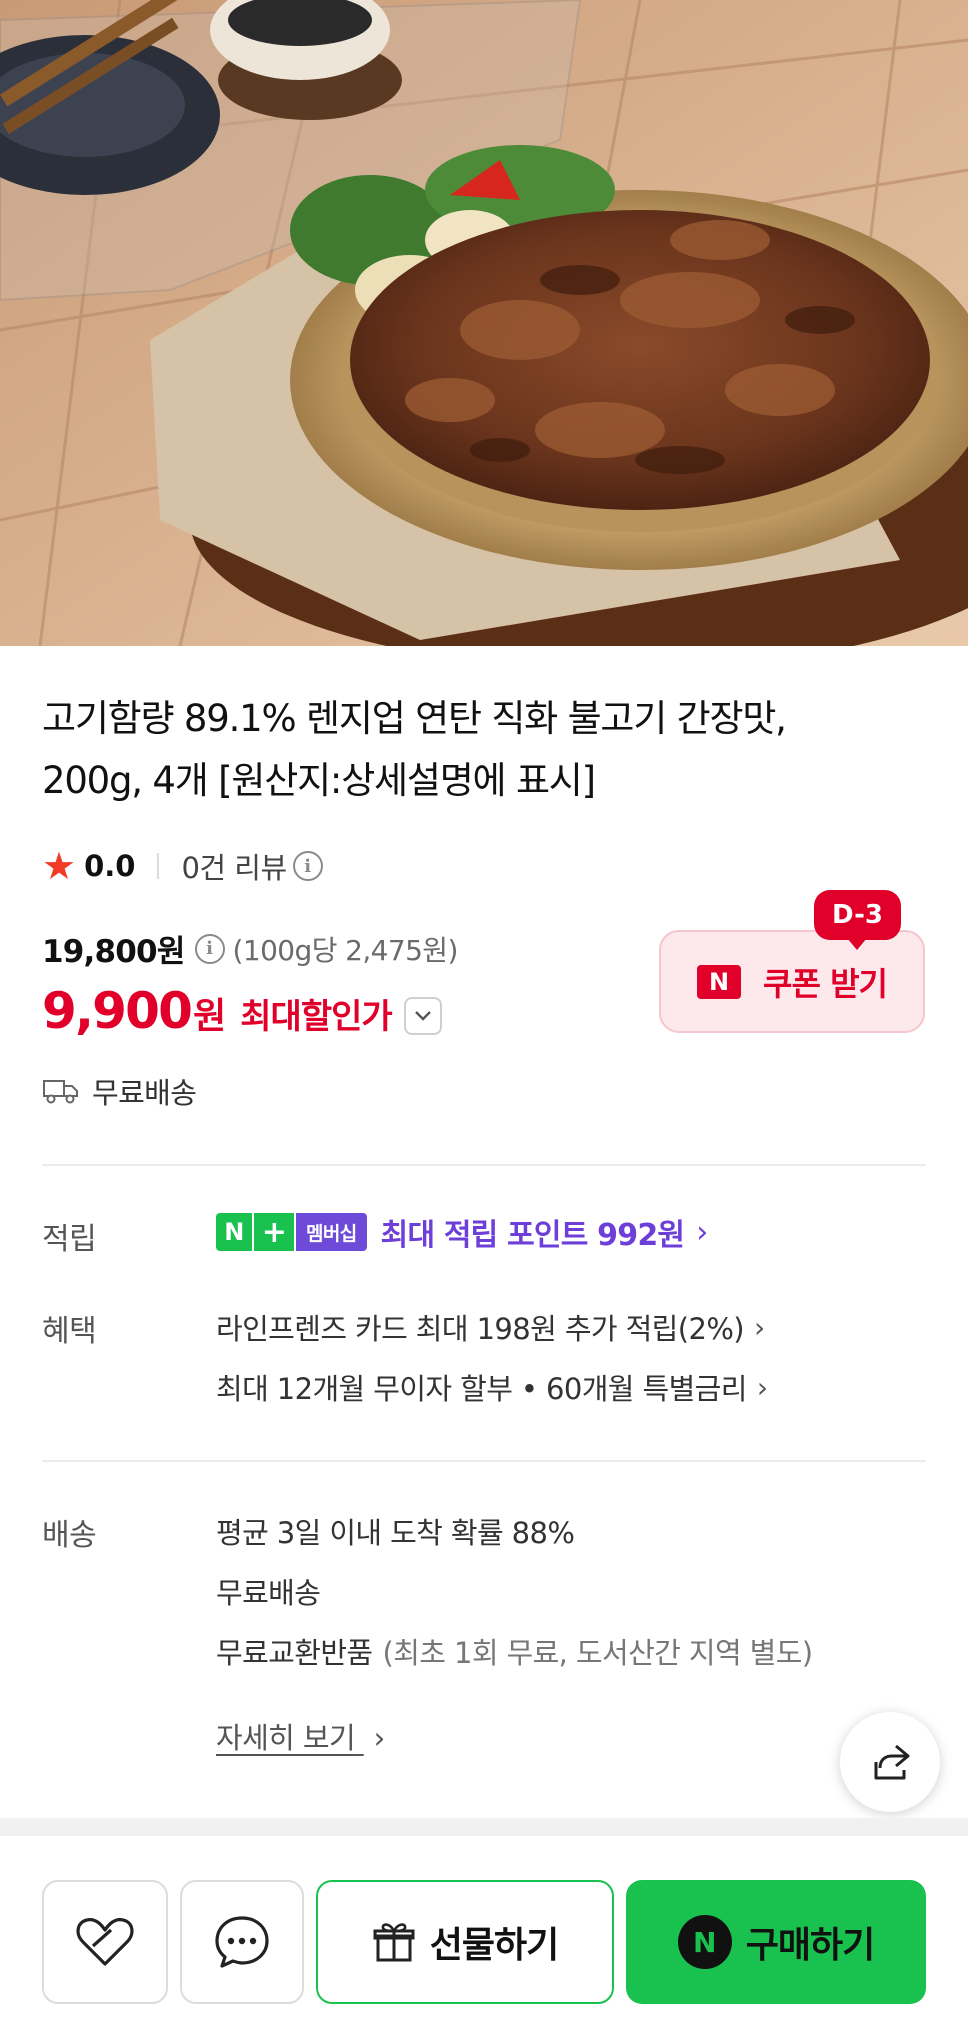  I want to click on buy-button-label: 구매하기, so click(810, 1945).